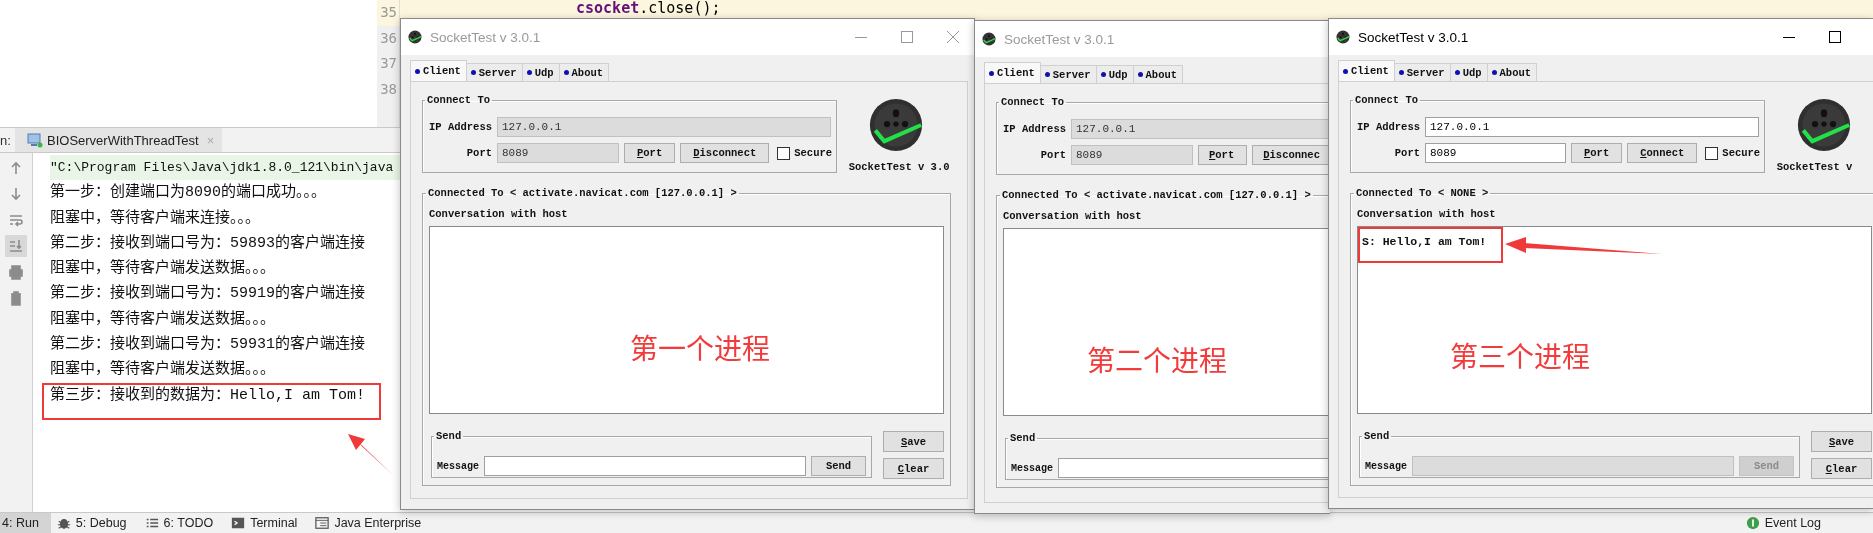 This screenshot has height=533, width=1873. What do you see at coordinates (388, 13) in the screenshot?
I see `line-number: 35` at bounding box center [388, 13].